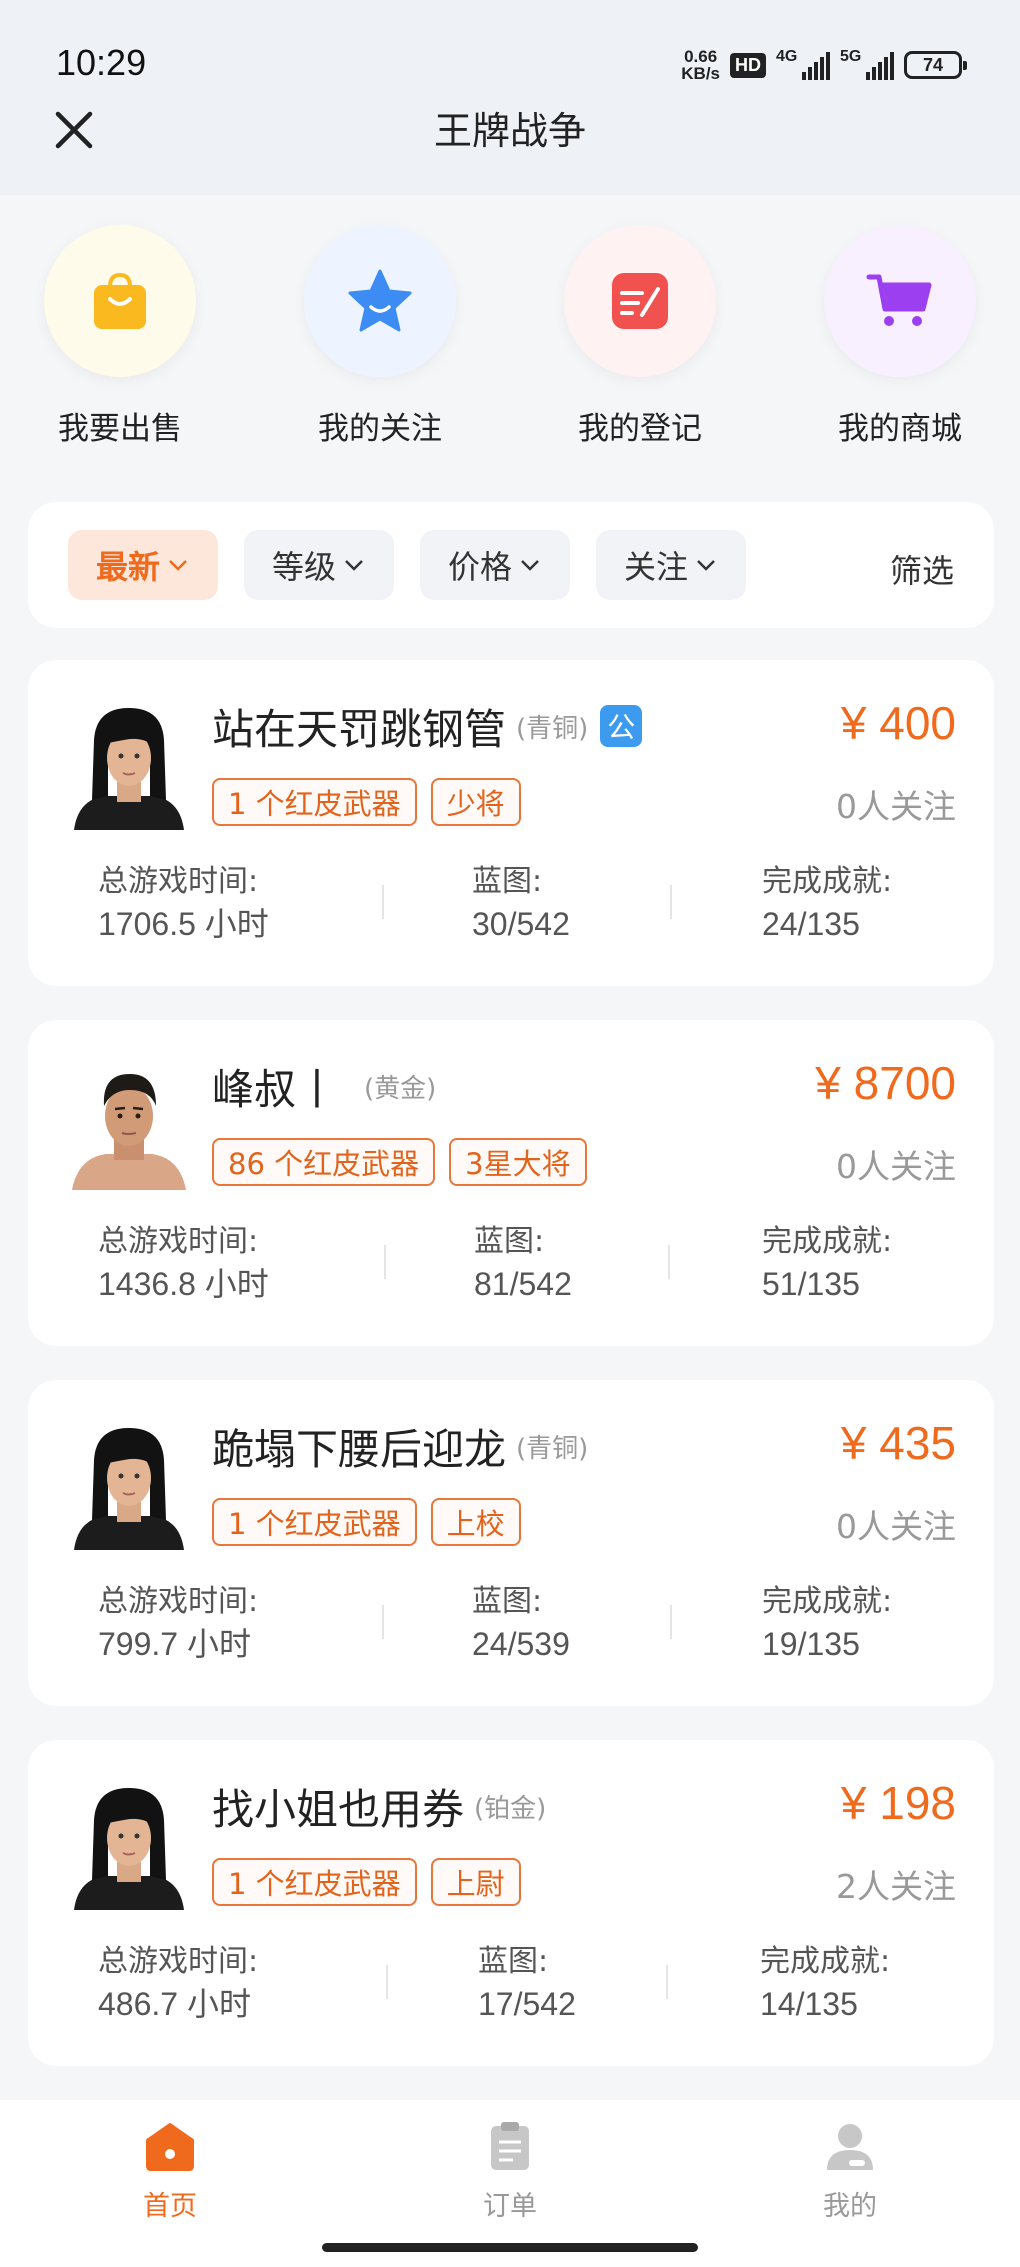 Image resolution: width=1020 pixels, height=2267 pixels. I want to click on quick-action-sell: 我要出售, so click(120, 336).